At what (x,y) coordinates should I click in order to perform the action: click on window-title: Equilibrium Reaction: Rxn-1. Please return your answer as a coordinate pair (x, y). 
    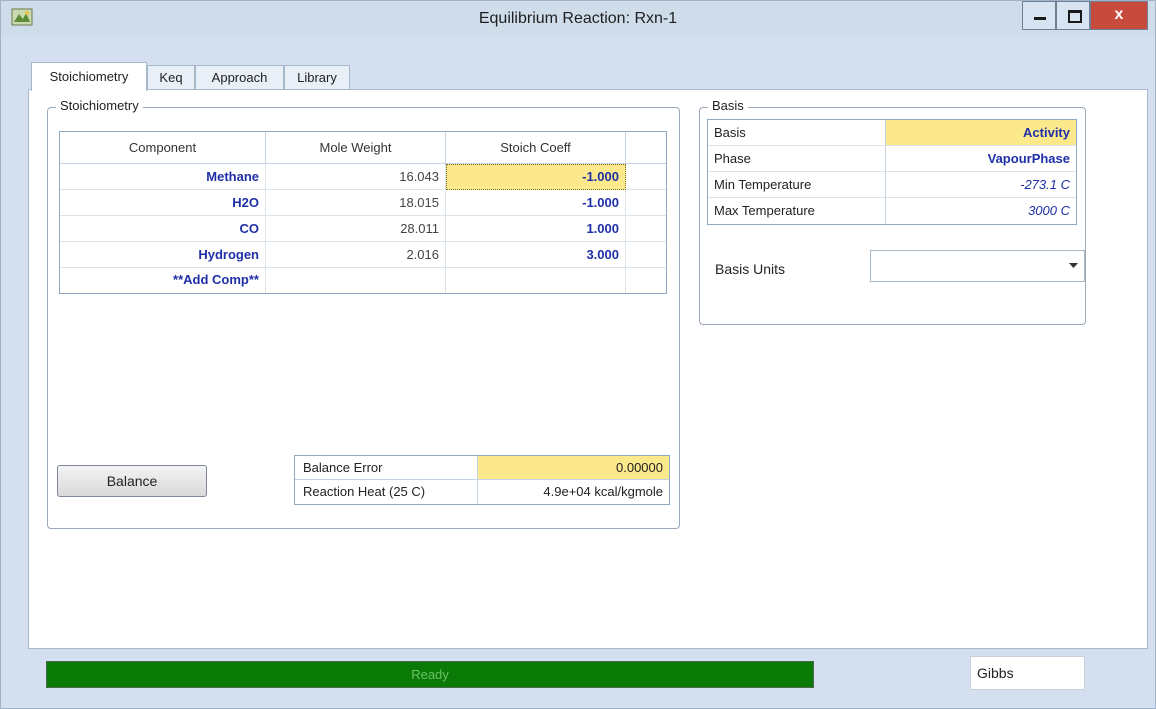
    Looking at the image, I should click on (578, 18).